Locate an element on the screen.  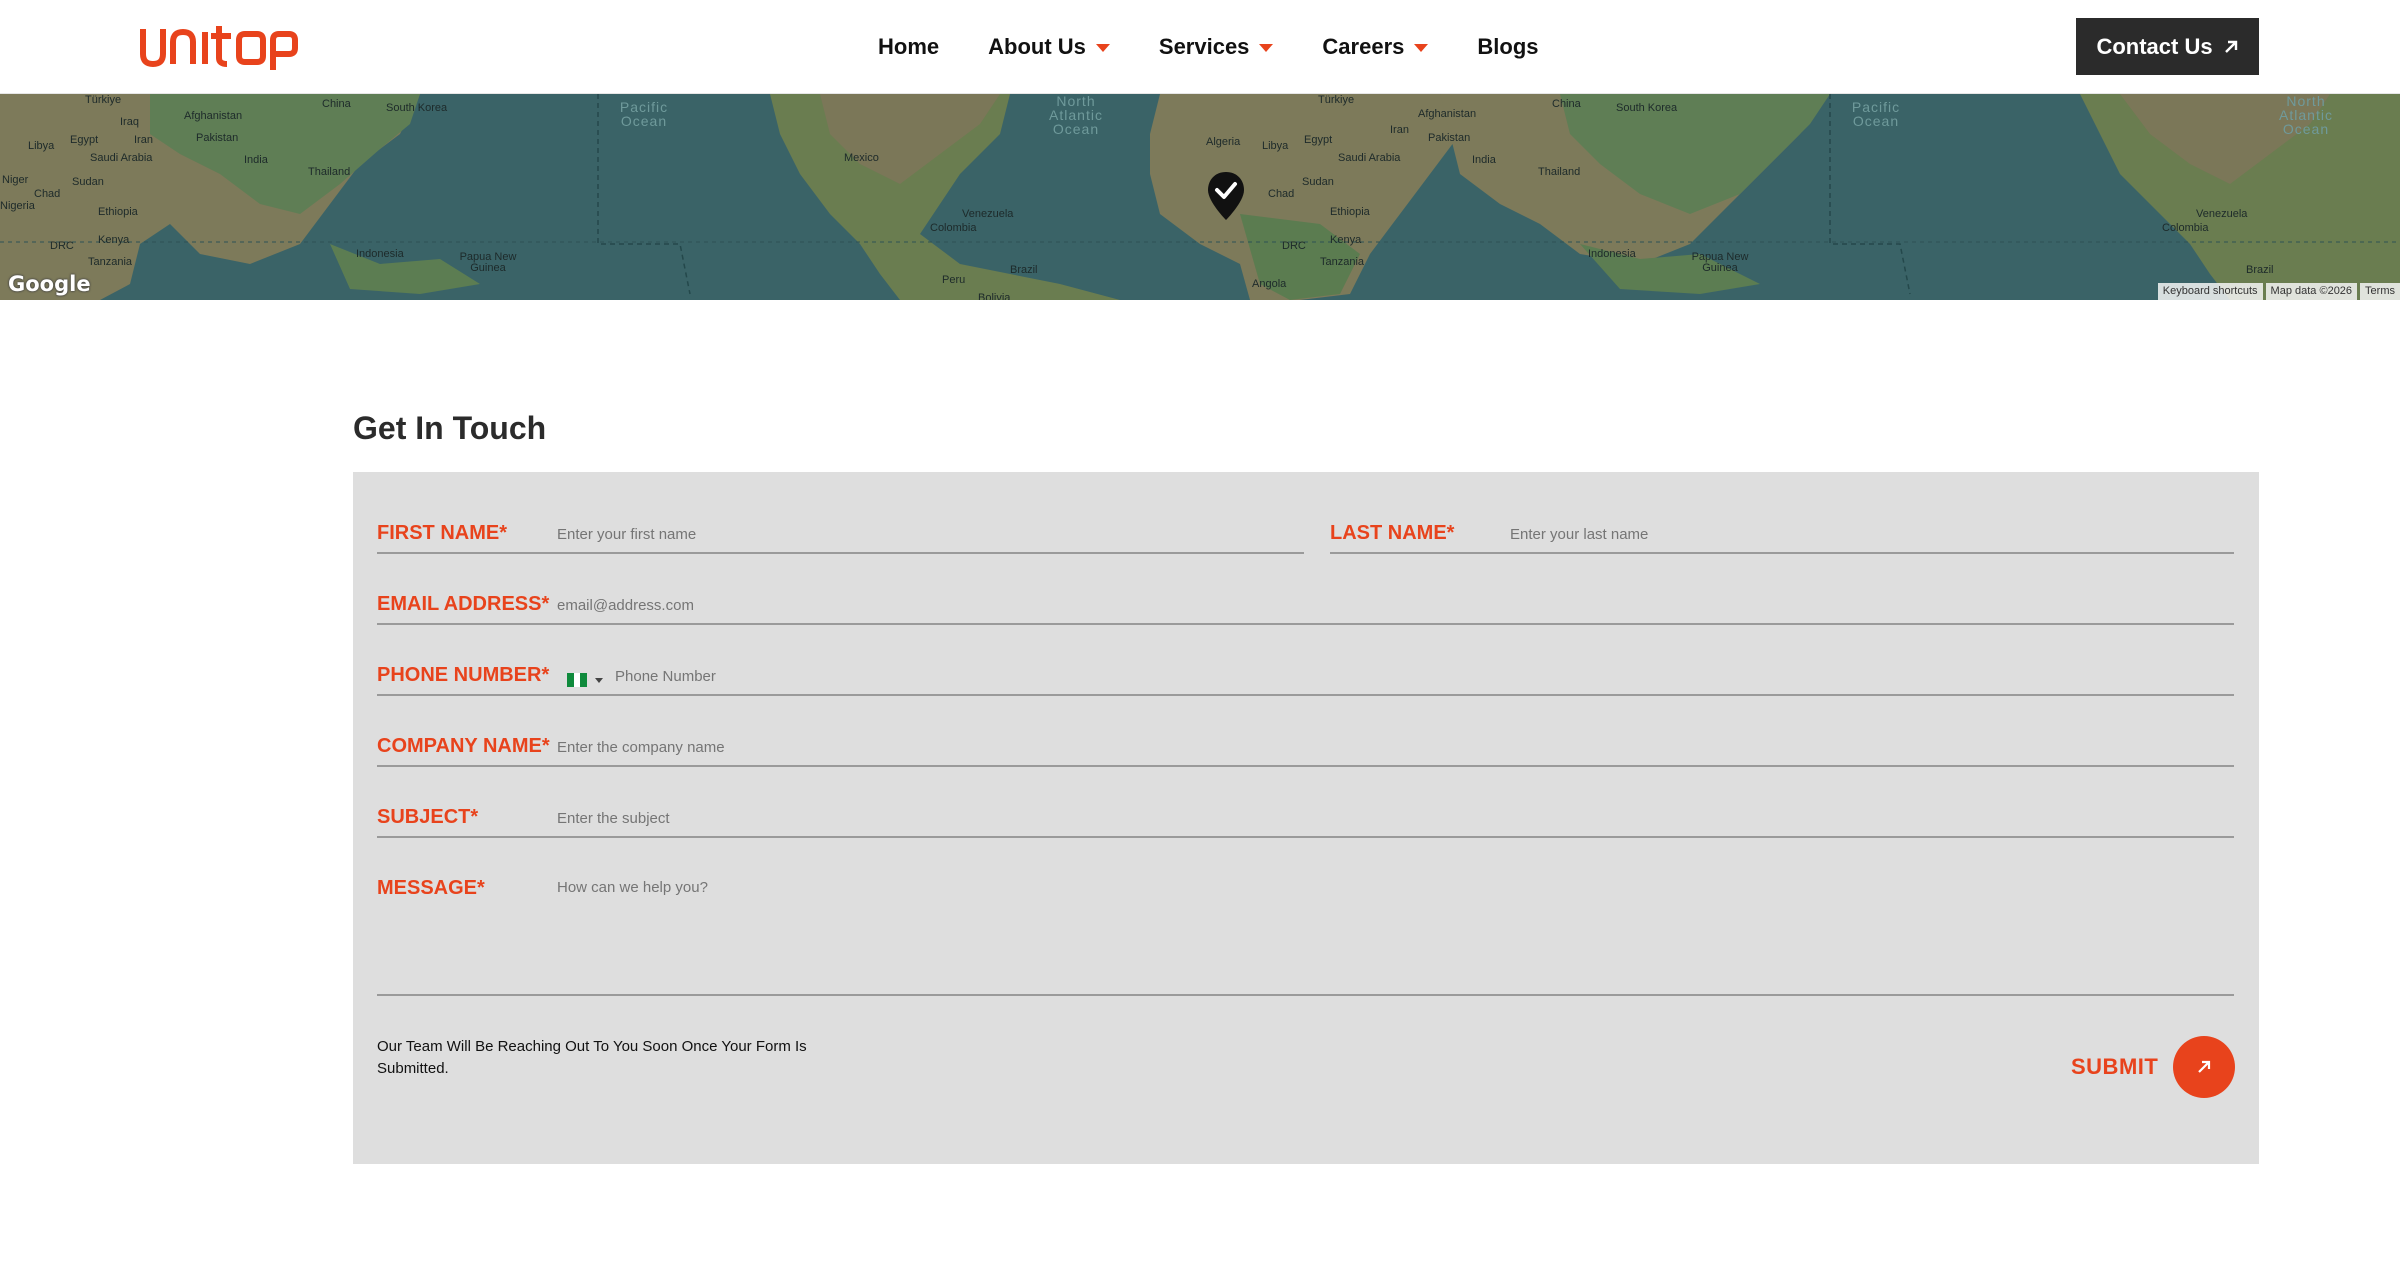
country-dropdown-caret-icon is located at coordinates (599, 680).